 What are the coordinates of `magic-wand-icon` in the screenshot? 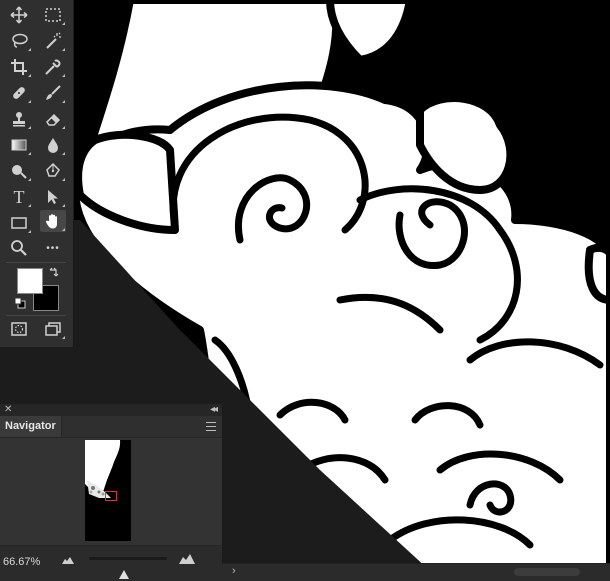 It's located at (53, 40).